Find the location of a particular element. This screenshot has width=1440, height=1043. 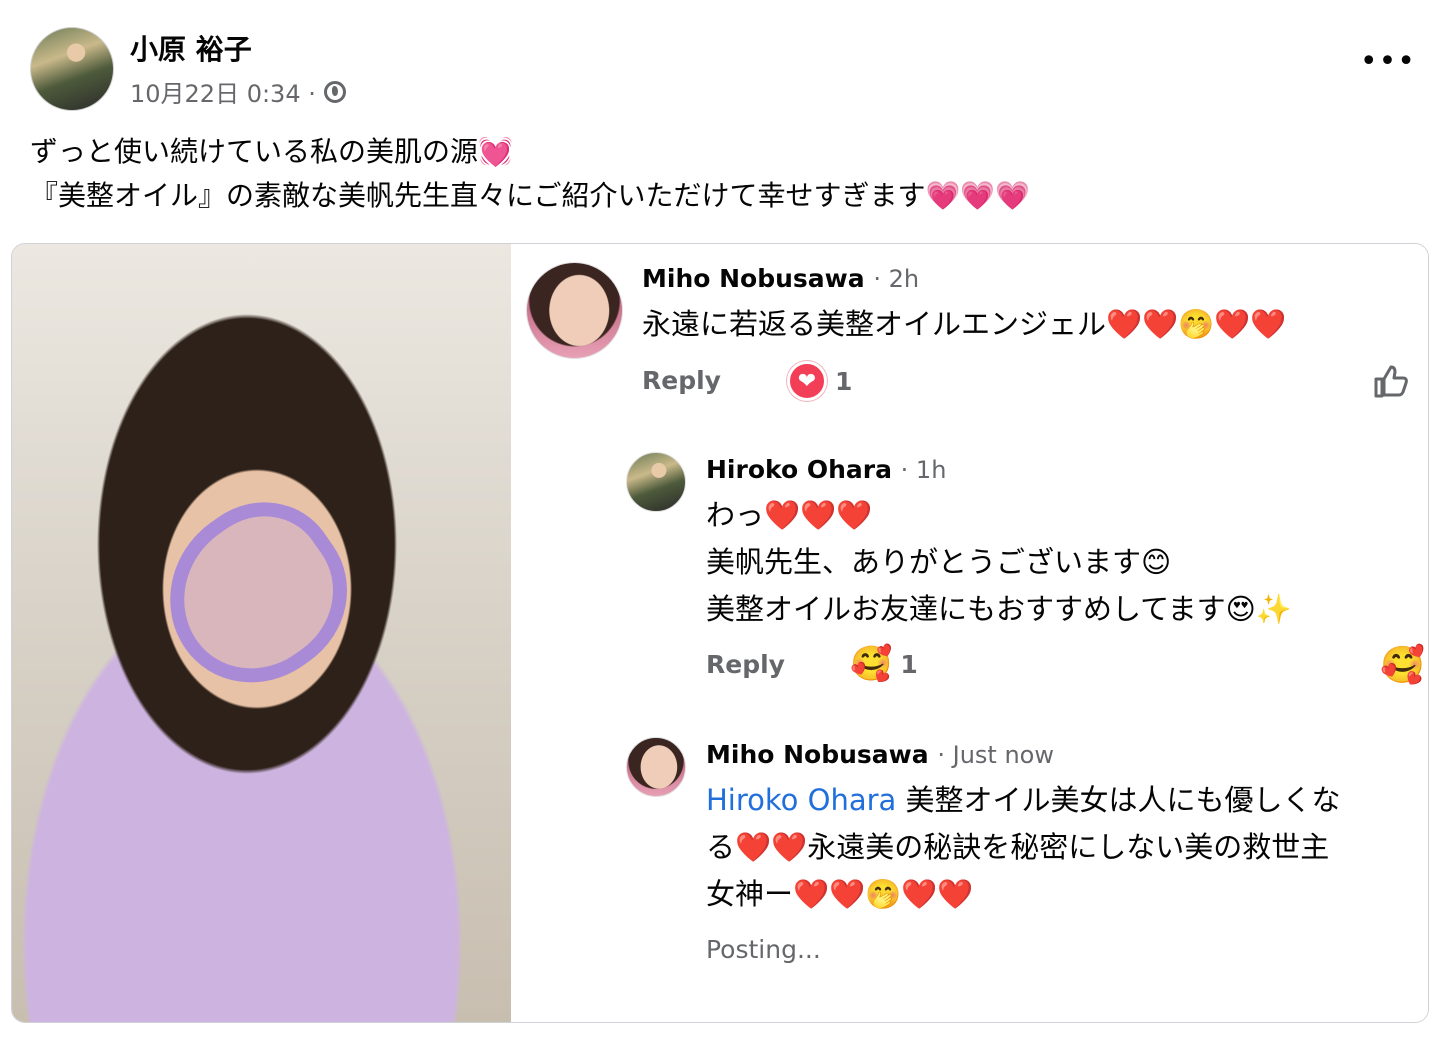

more-options-icon: ••• is located at coordinates (1388, 62).